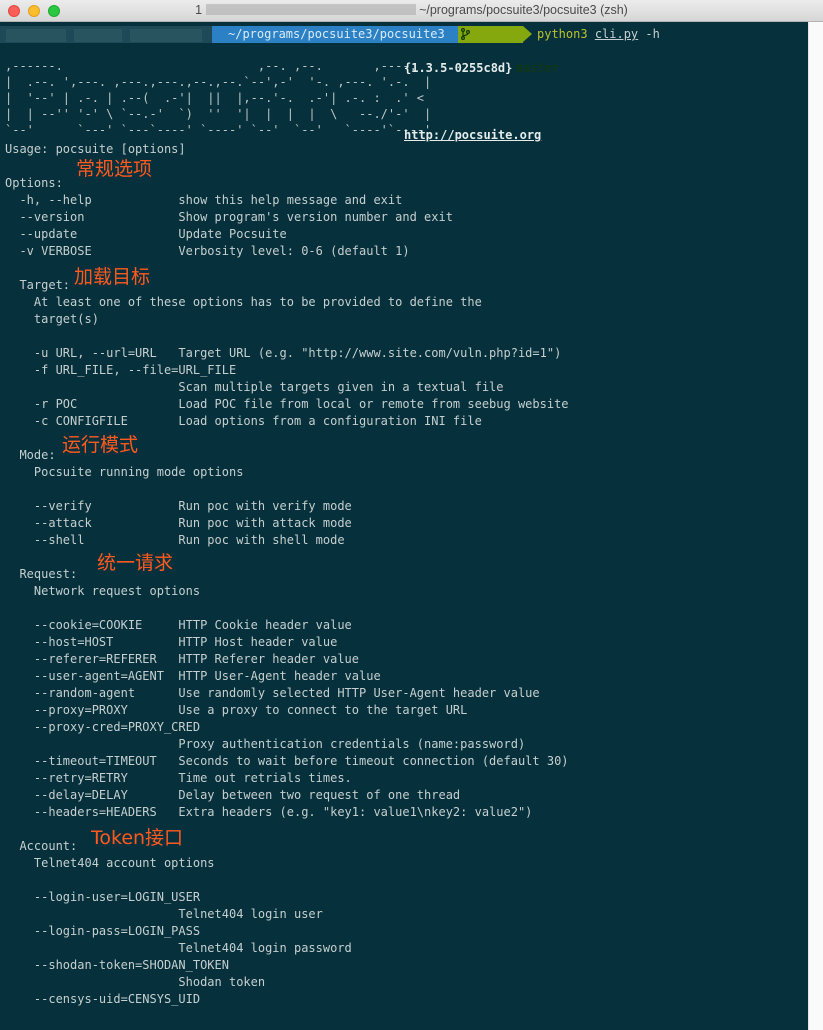 Image resolution: width=823 pixels, height=1030 pixels. Describe the element at coordinates (41, 574) in the screenshot. I see `help-line: Request:` at that location.